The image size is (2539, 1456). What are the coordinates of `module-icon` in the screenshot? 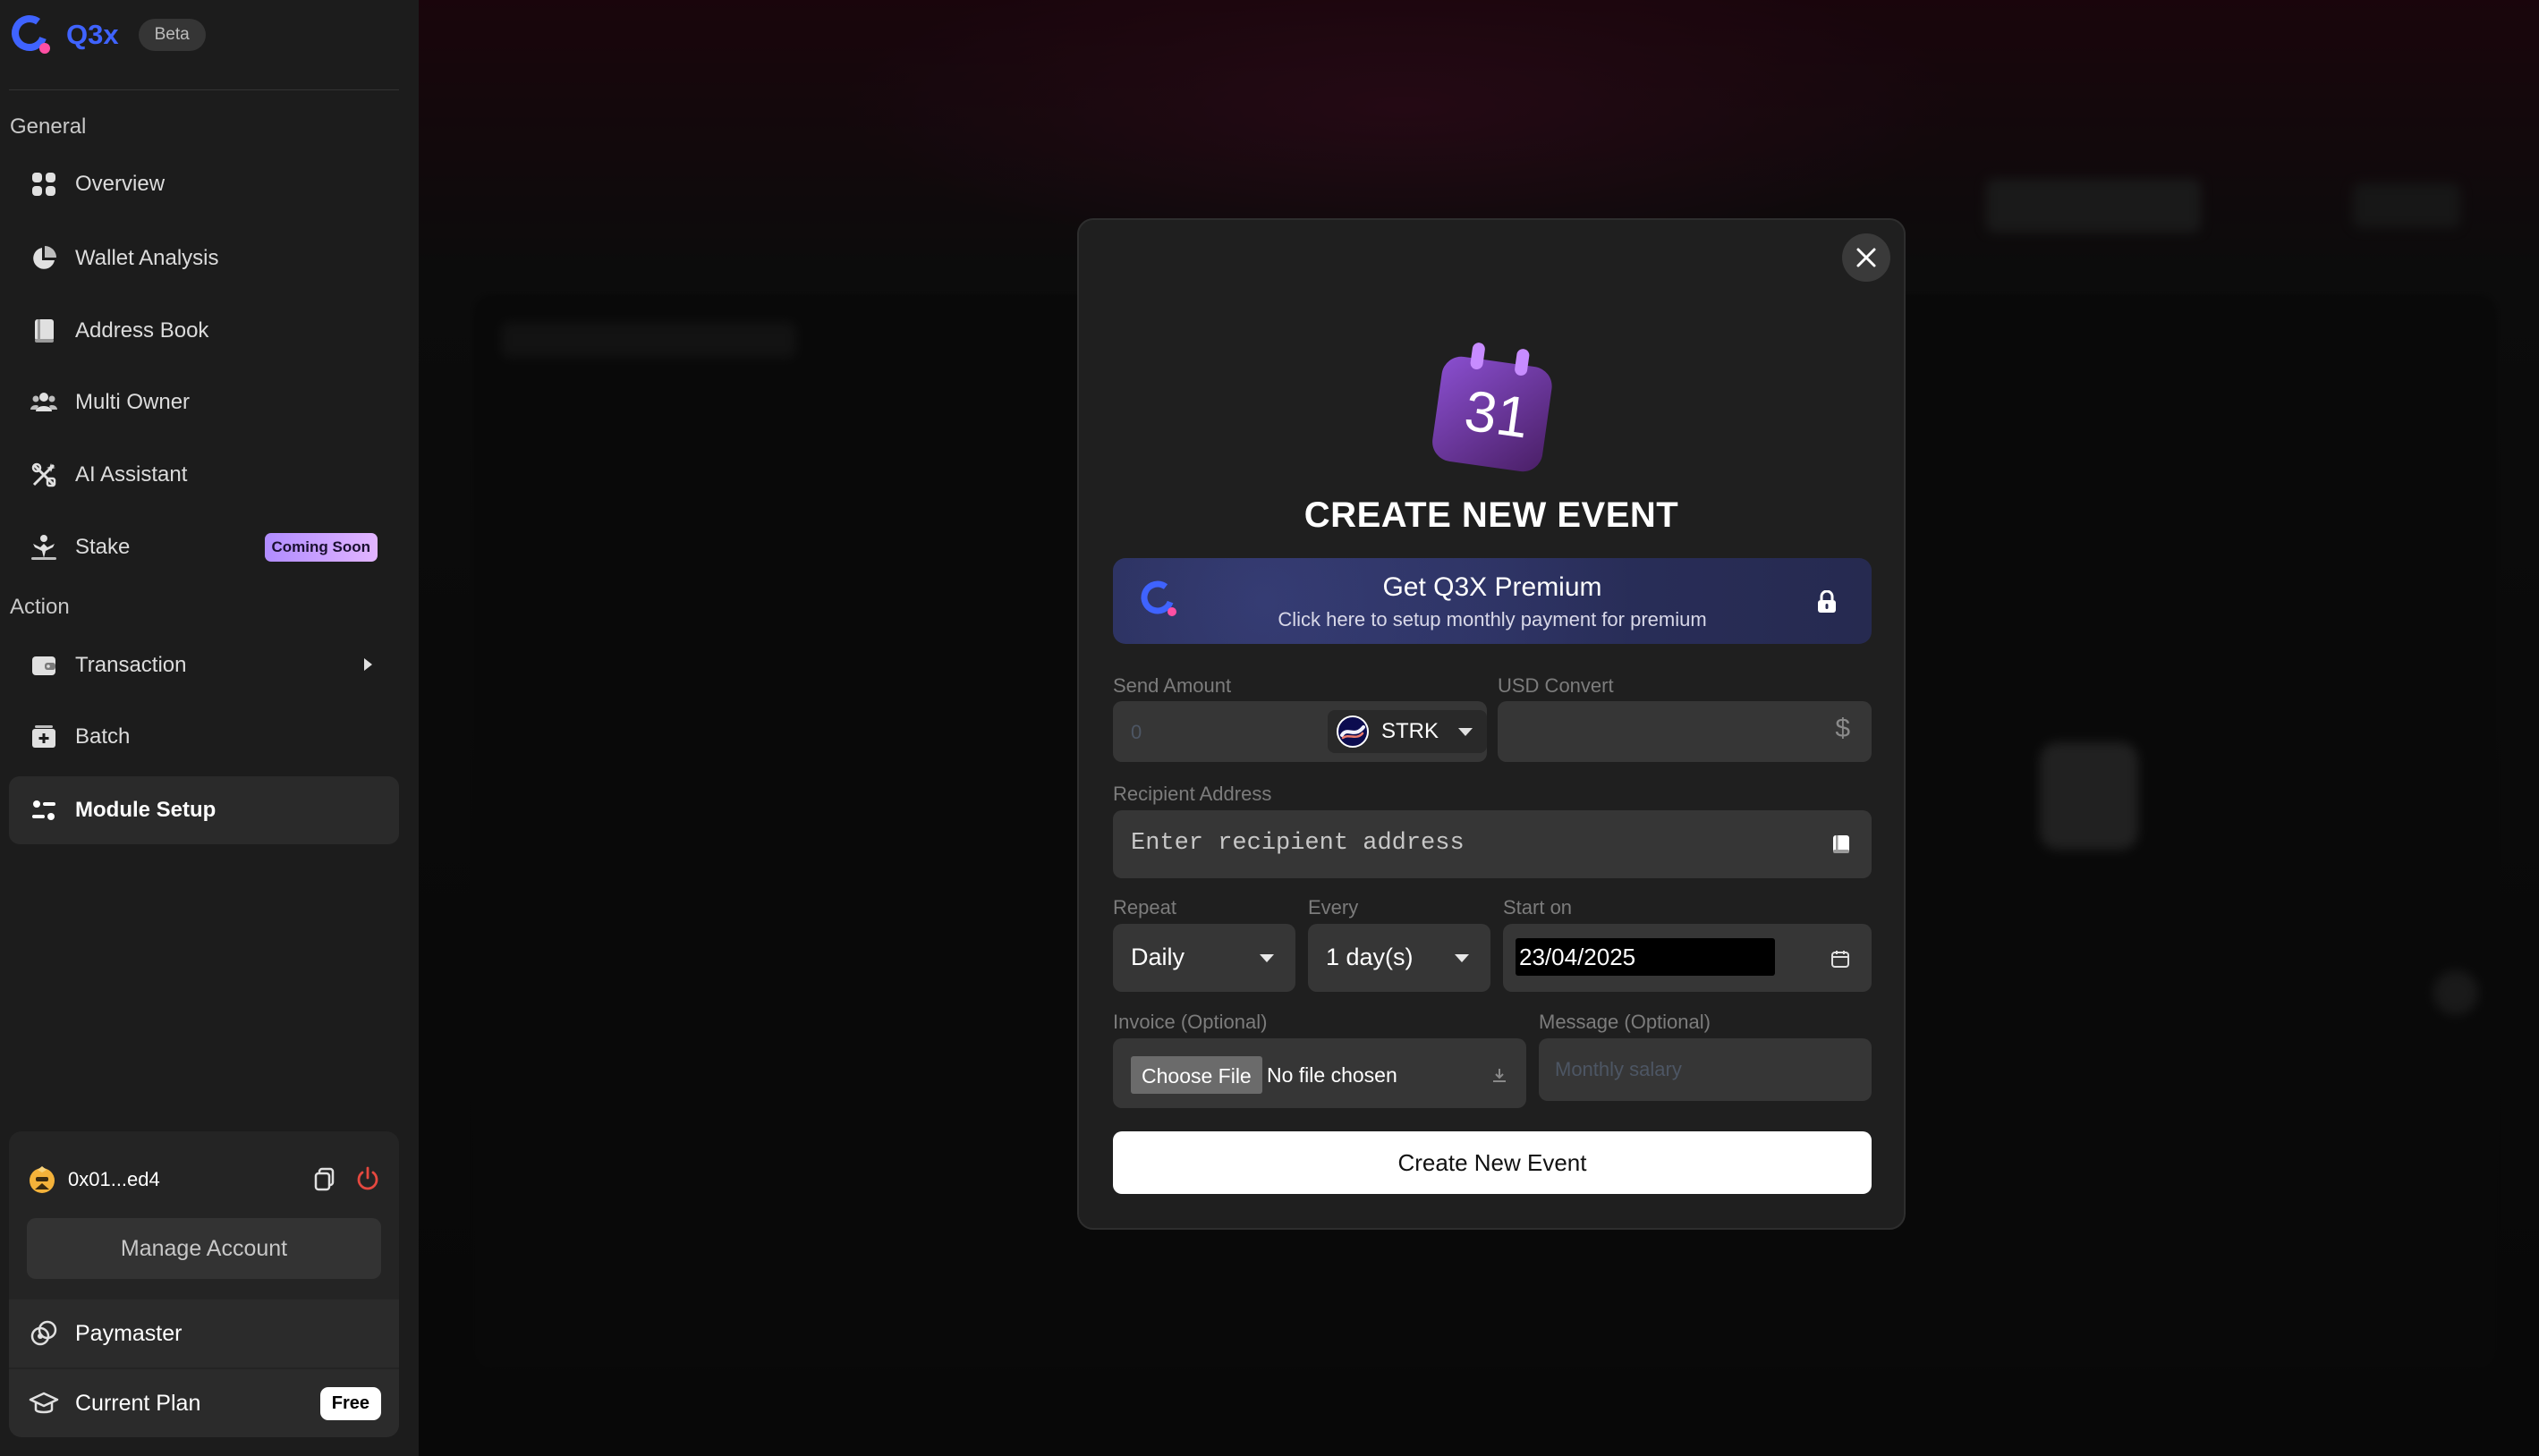 It's located at (44, 810).